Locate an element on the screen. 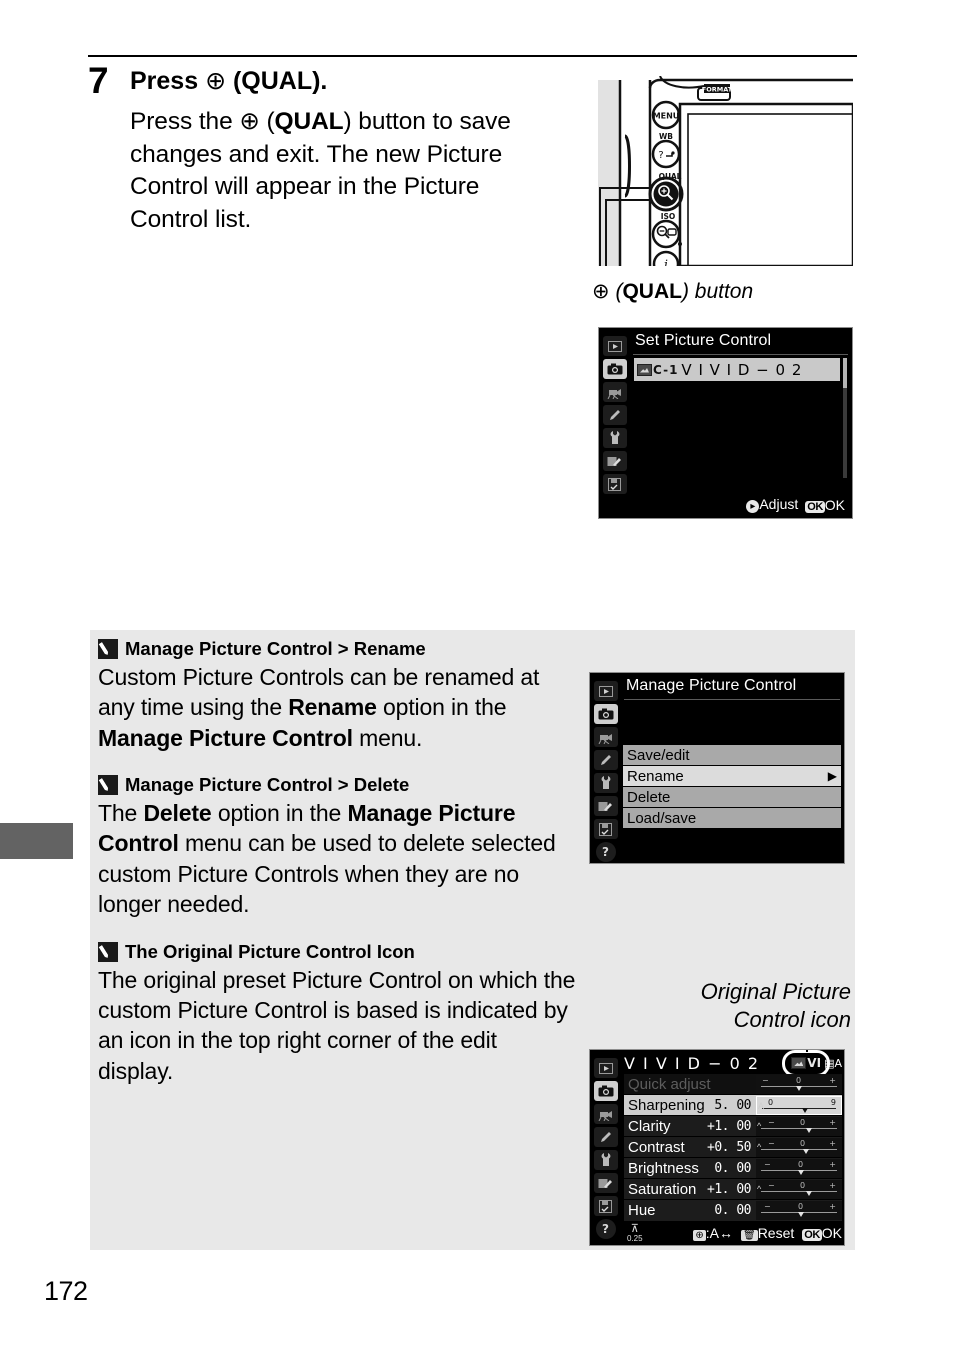 The image size is (954, 1345). parameter-list: Quick adjust − 0 + Sharpening 5. 00 A 0 is located at coordinates (733, 1147).